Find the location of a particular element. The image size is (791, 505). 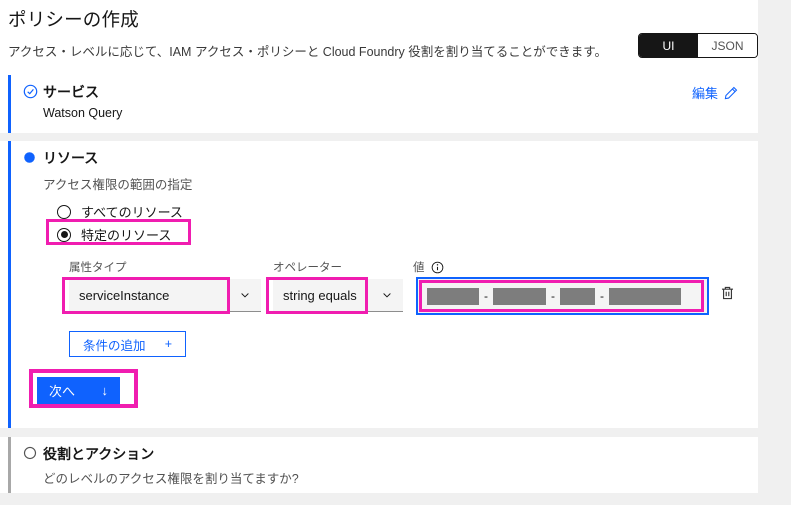

radio-checked-icon is located at coordinates (64, 234).